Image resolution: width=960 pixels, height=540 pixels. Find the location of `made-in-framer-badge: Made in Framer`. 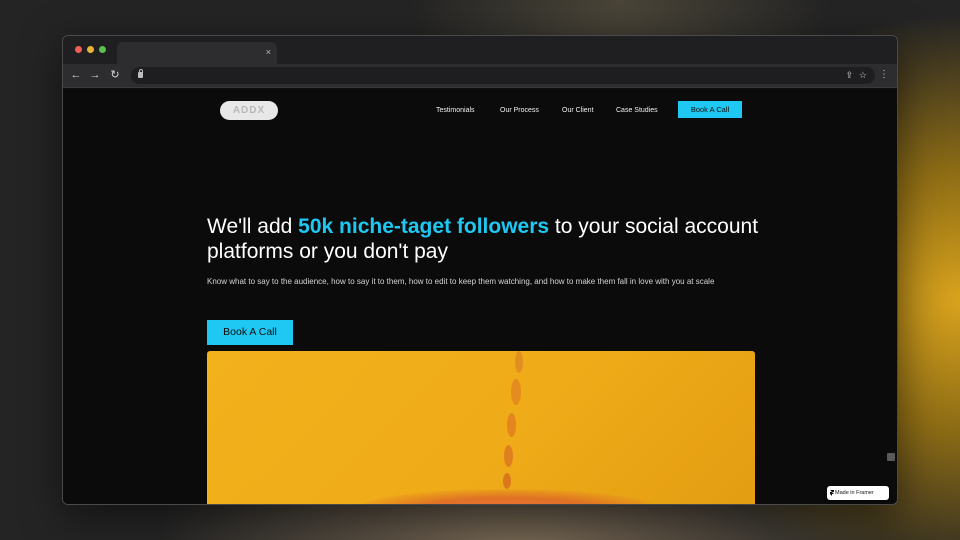

made-in-framer-badge: Made in Framer is located at coordinates (858, 493).